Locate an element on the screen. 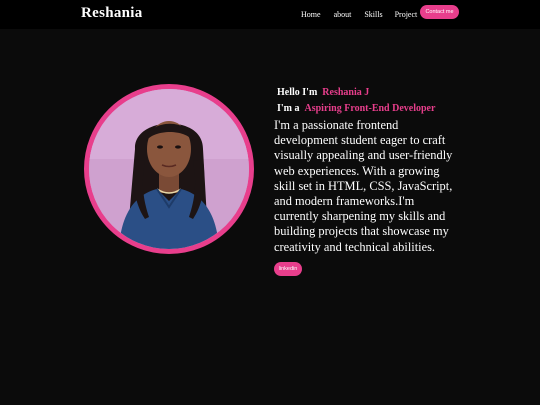 The image size is (540, 405). brand-logo: Reshania is located at coordinates (112, 13).